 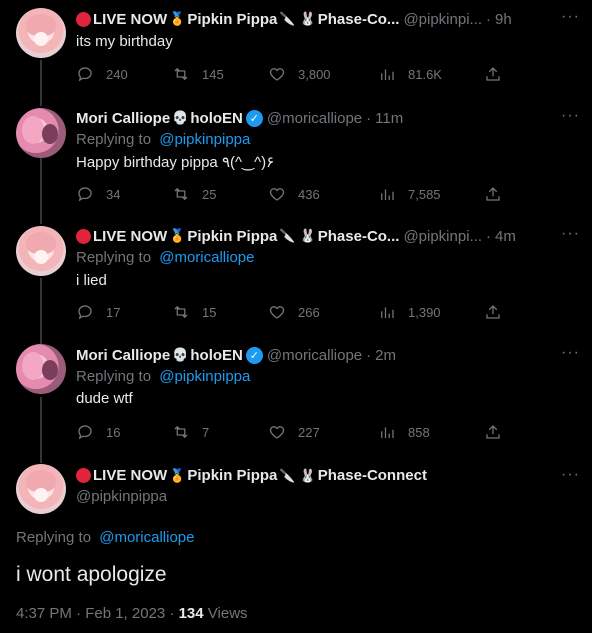 I want to click on reply-button: 240, so click(x=102, y=74).